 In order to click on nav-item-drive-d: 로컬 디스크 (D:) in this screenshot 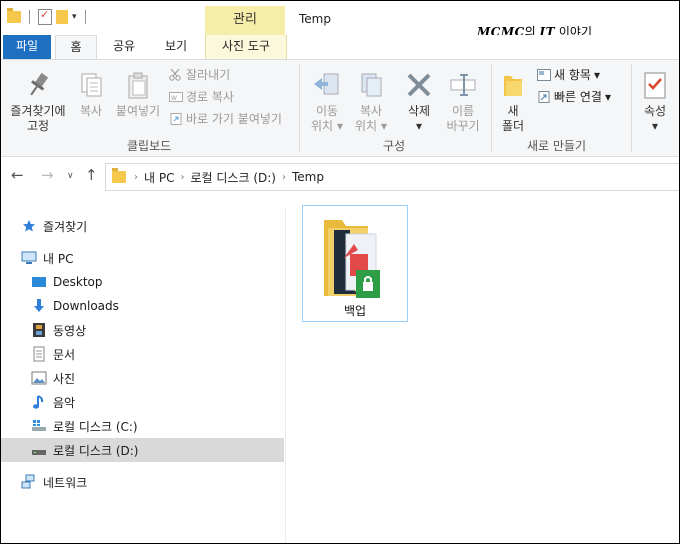, I will do `click(142, 450)`.